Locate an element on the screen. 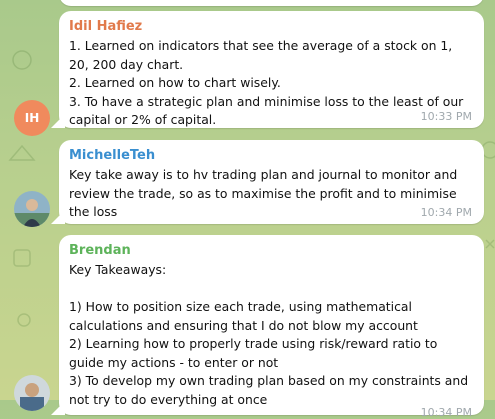 The image size is (495, 419). sender-name: Idil Hafiez is located at coordinates (271, 27).